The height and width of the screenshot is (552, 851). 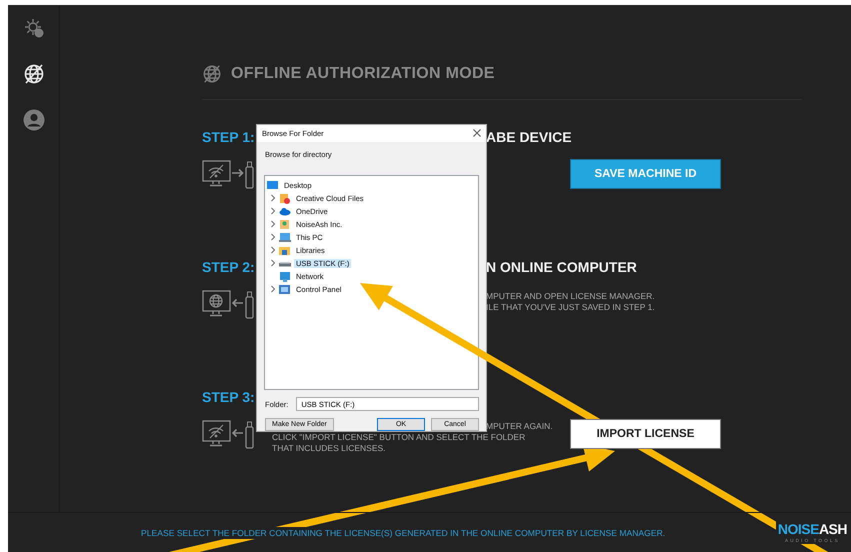 What do you see at coordinates (33, 120) in the screenshot?
I see `user-icon` at bounding box center [33, 120].